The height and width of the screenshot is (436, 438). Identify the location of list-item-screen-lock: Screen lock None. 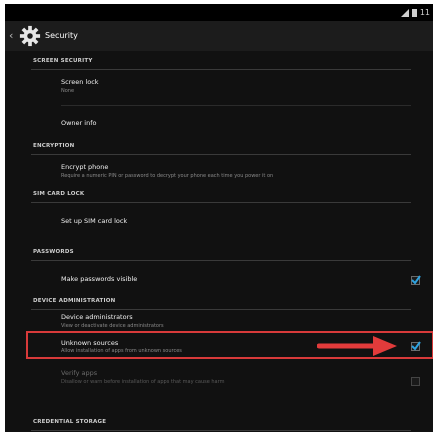
(221, 85).